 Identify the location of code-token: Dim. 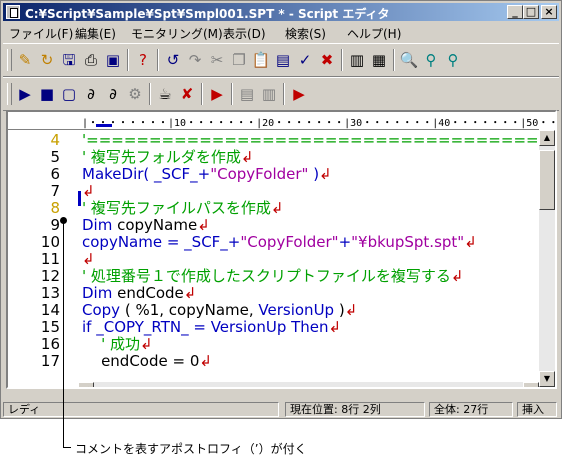
(97, 225).